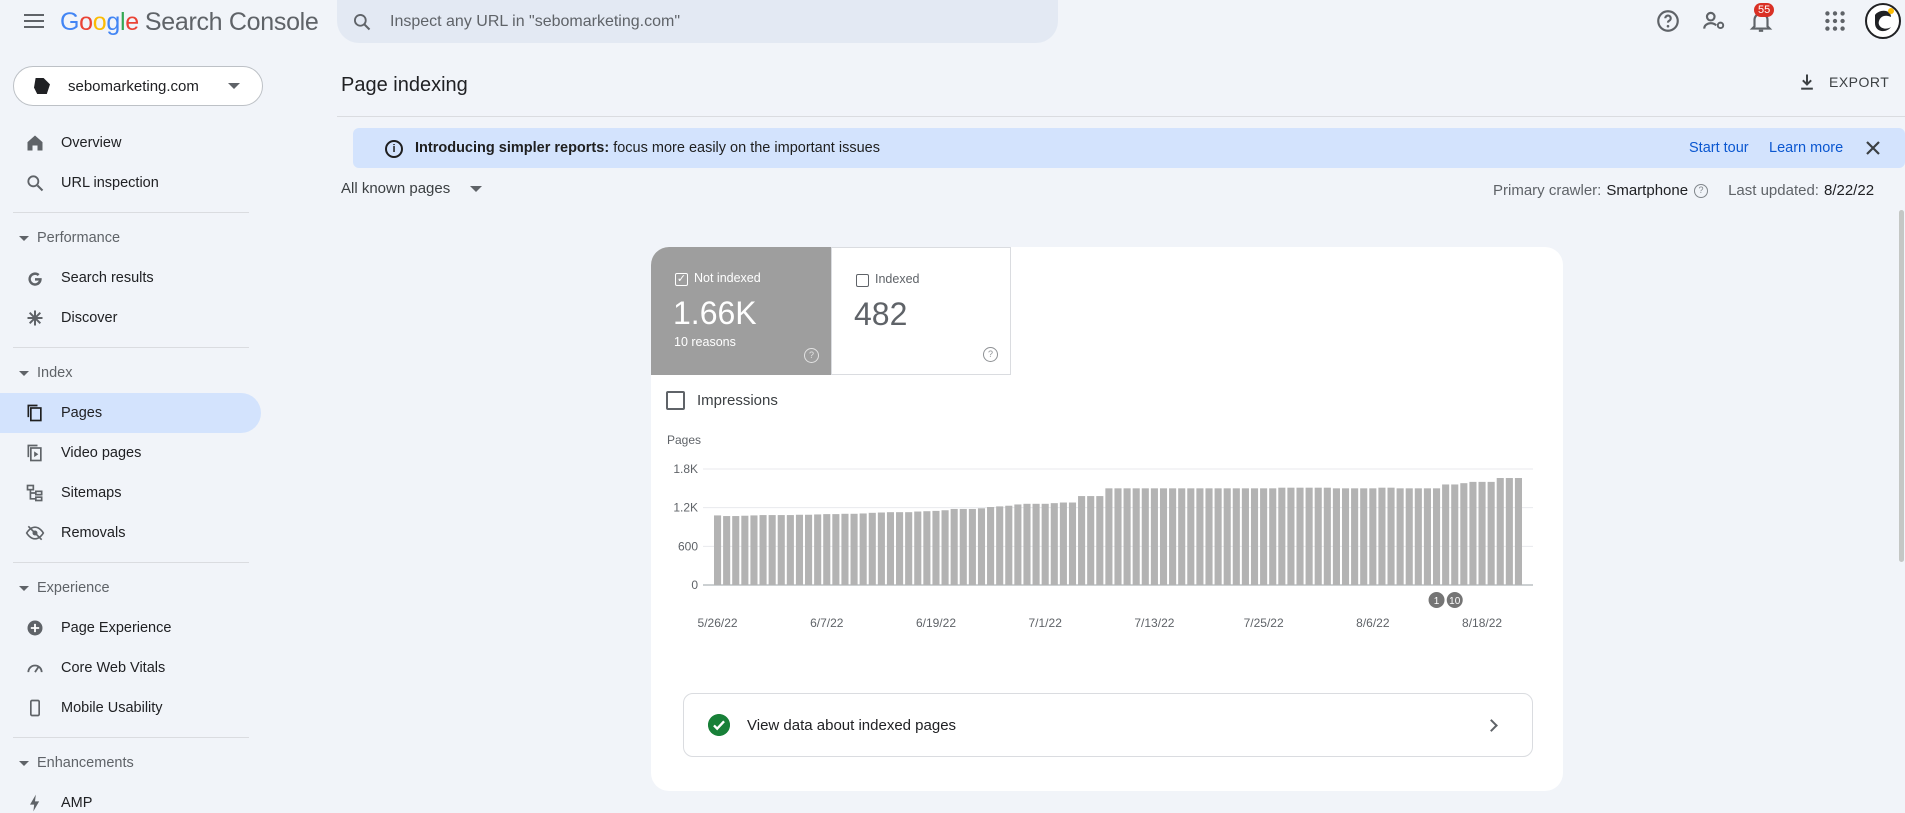  I want to click on sidebar-section-experience: Experience, so click(125, 588).